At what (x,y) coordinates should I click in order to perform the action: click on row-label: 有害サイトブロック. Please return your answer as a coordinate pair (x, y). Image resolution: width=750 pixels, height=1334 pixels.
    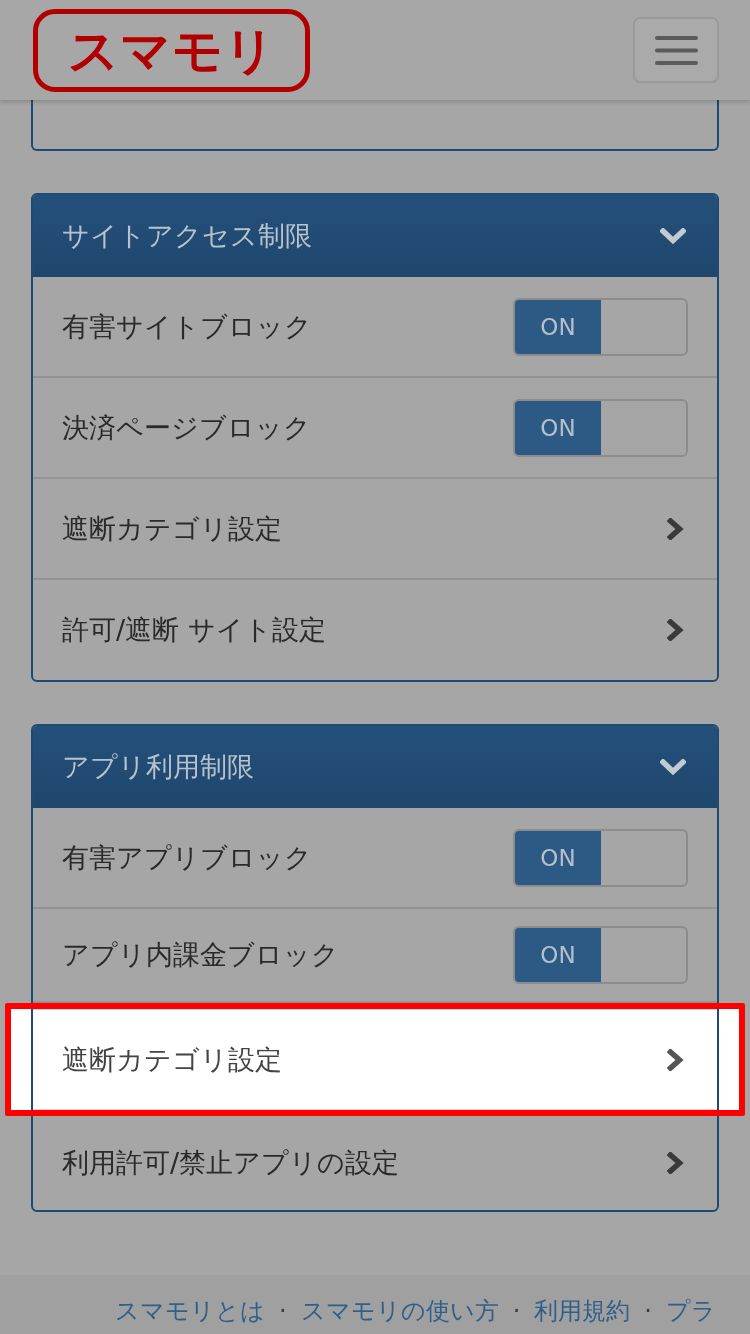
    Looking at the image, I should click on (187, 326).